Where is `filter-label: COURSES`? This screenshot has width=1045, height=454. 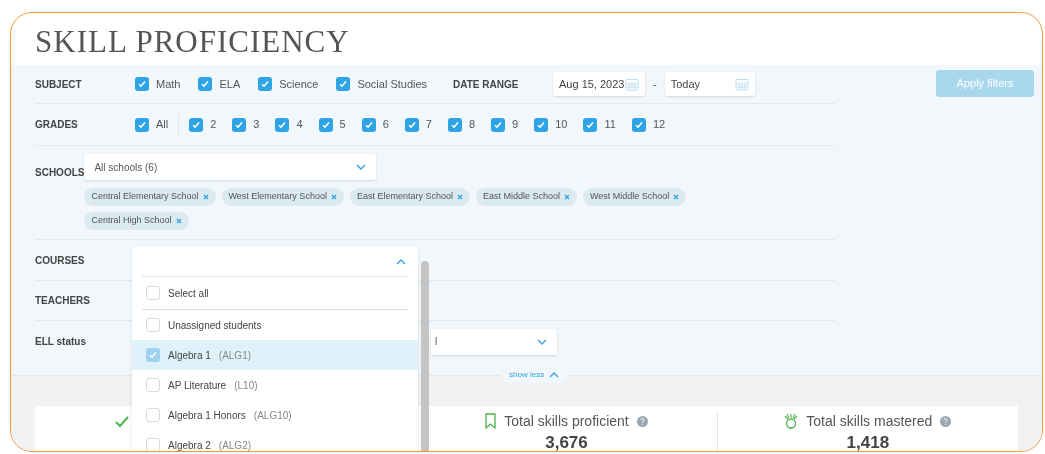 filter-label: COURSES is located at coordinates (60, 260).